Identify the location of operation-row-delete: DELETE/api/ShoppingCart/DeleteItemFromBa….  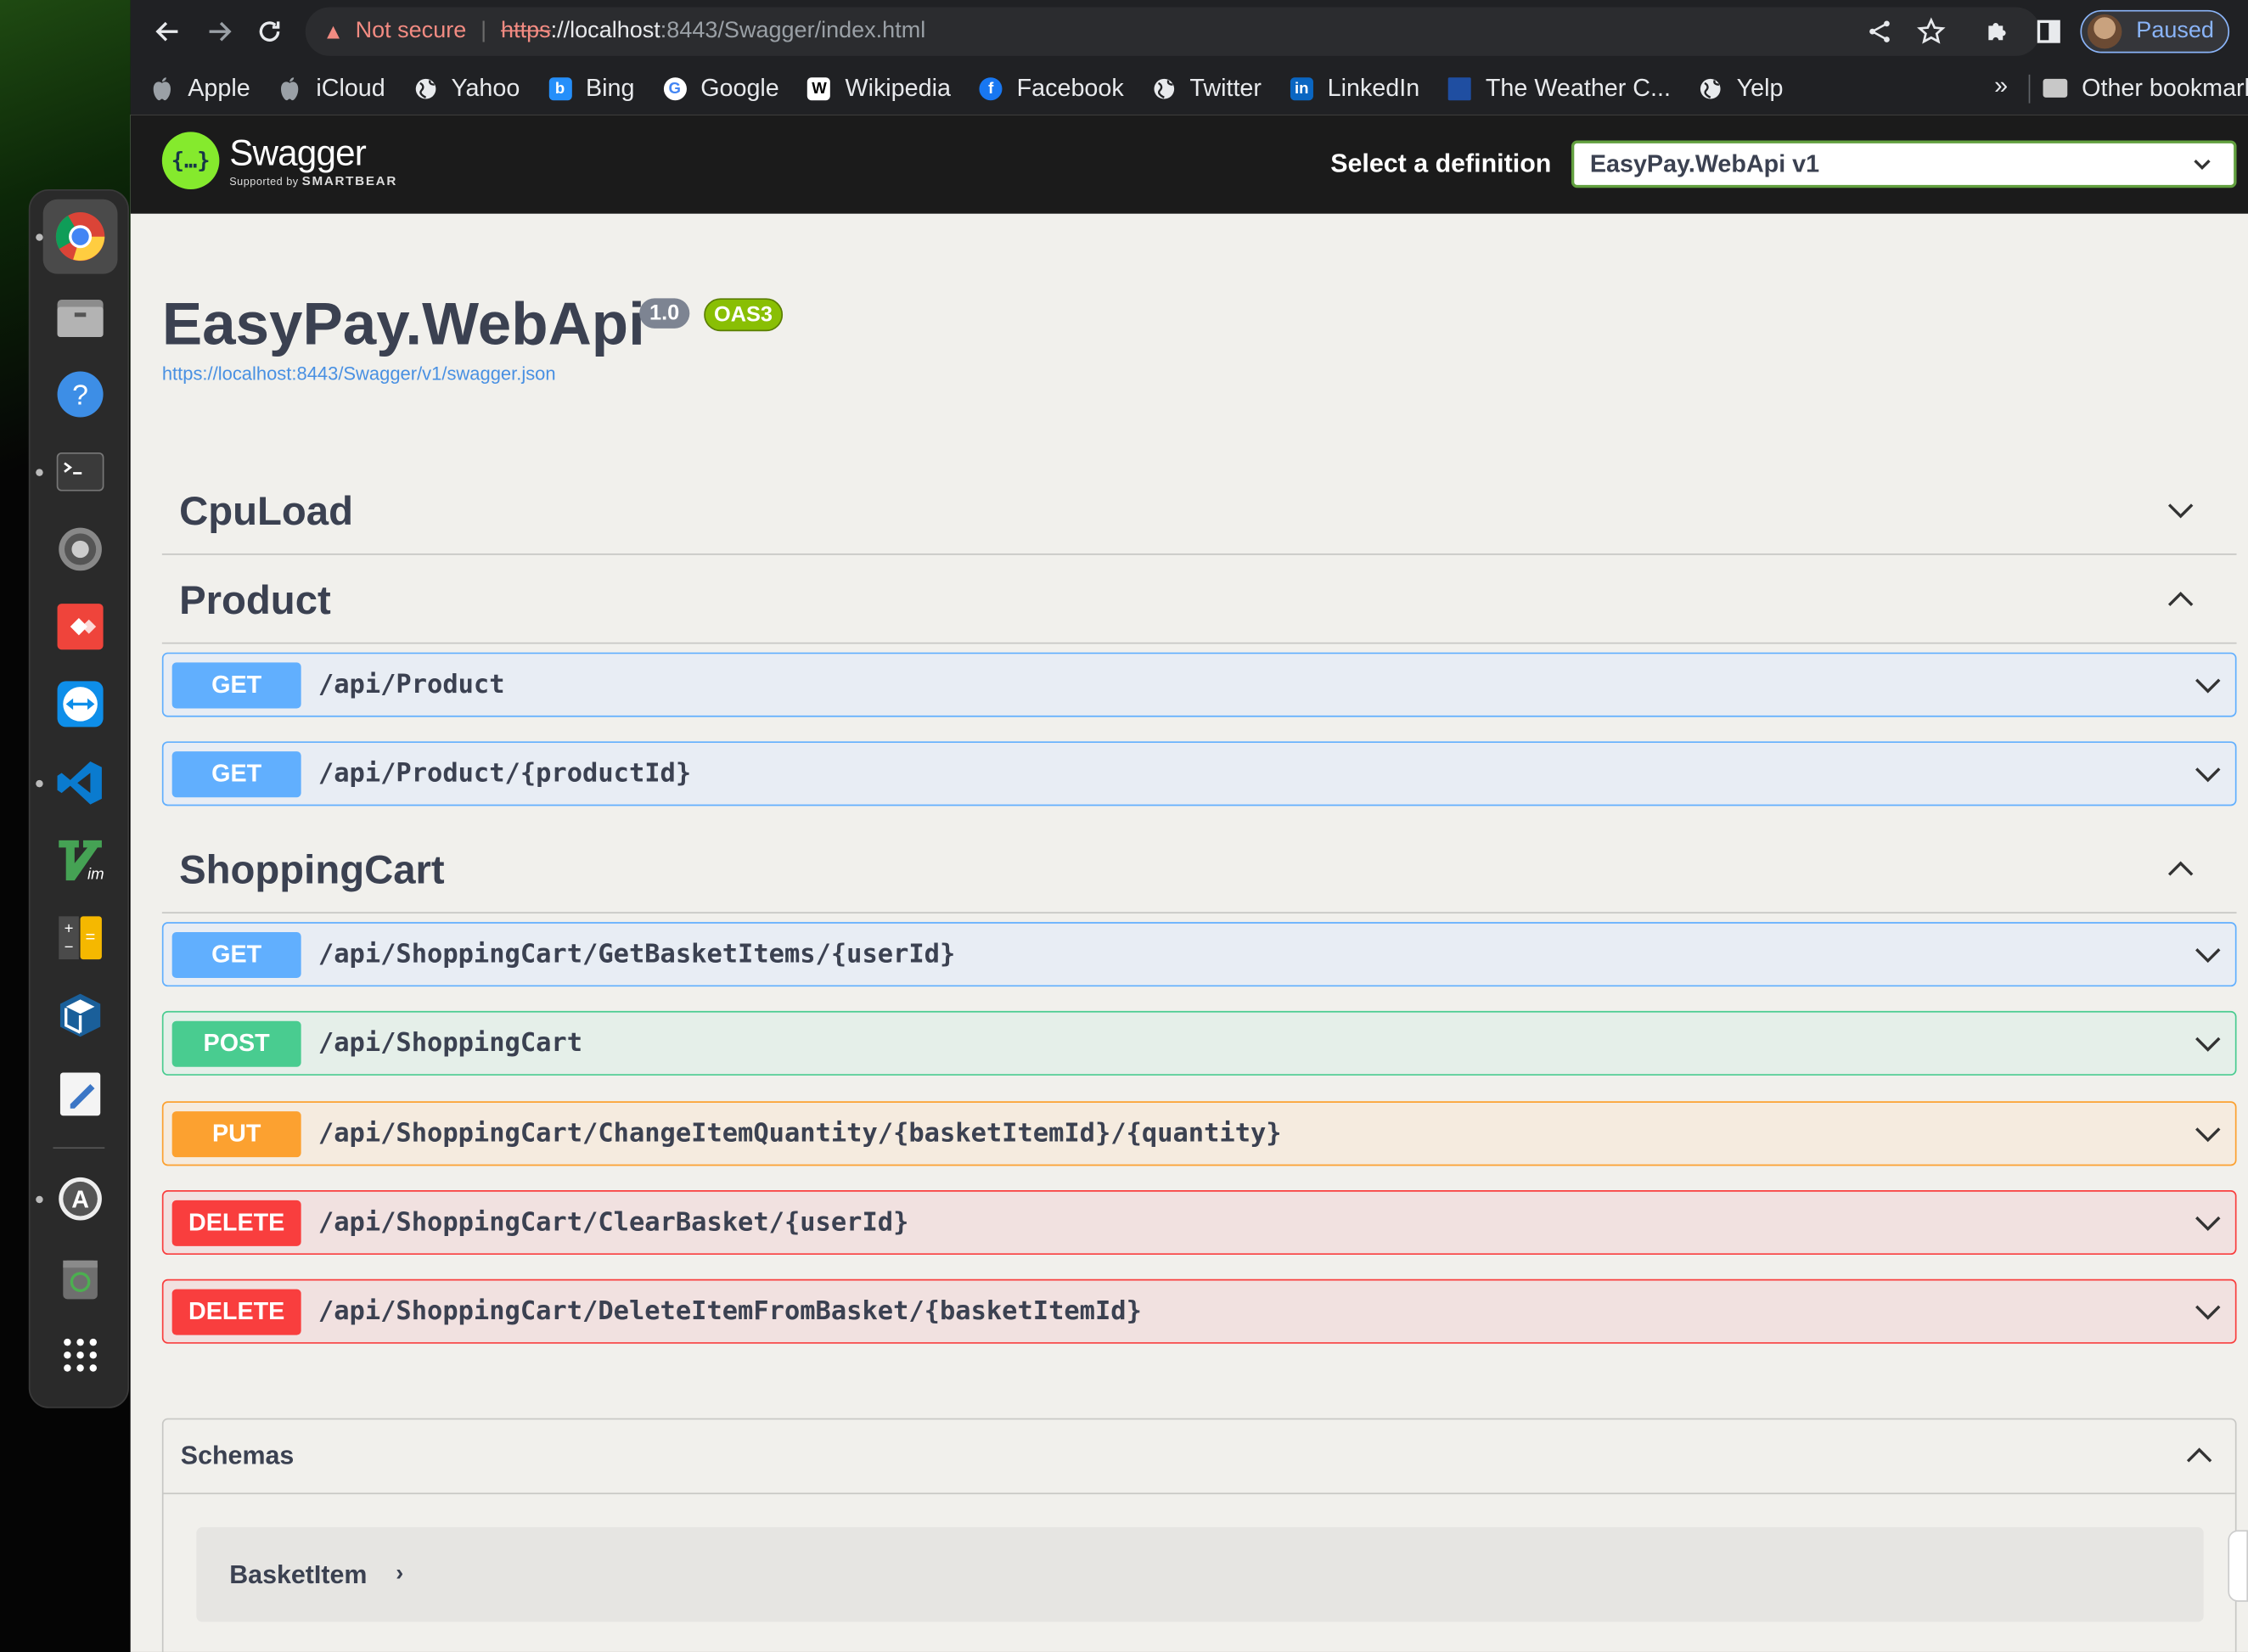
(1199, 1311).